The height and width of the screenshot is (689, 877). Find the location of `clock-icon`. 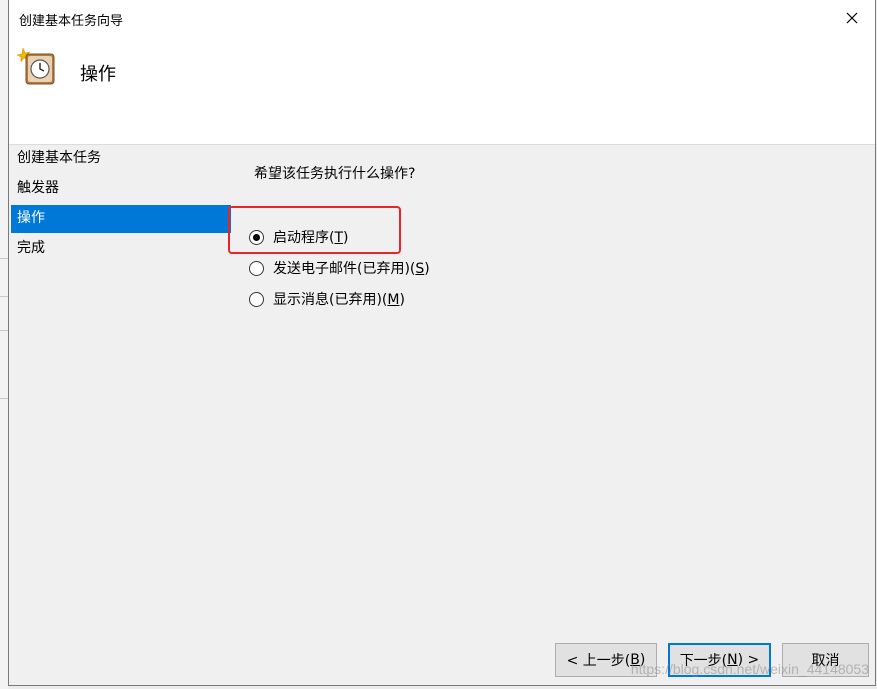

clock-icon is located at coordinates (36, 66).